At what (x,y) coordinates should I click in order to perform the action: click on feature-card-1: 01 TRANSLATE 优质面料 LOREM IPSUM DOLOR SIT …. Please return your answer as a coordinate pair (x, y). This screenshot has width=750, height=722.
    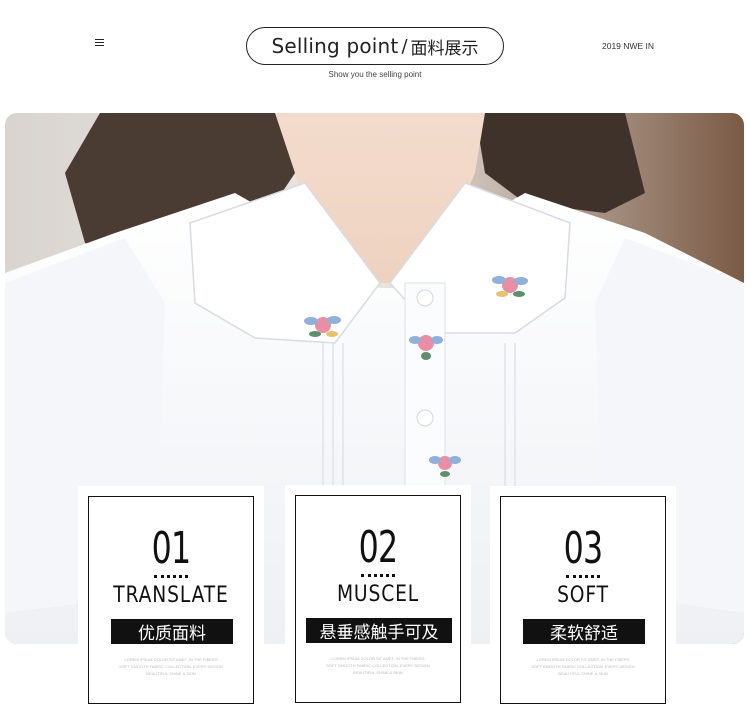
    Looking at the image, I should click on (171, 600).